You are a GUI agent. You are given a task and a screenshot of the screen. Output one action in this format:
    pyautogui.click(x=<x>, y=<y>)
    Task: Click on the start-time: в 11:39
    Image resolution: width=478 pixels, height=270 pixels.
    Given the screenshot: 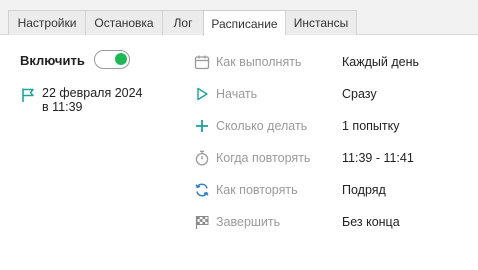 What is the action you would take?
    pyautogui.click(x=62, y=107)
    